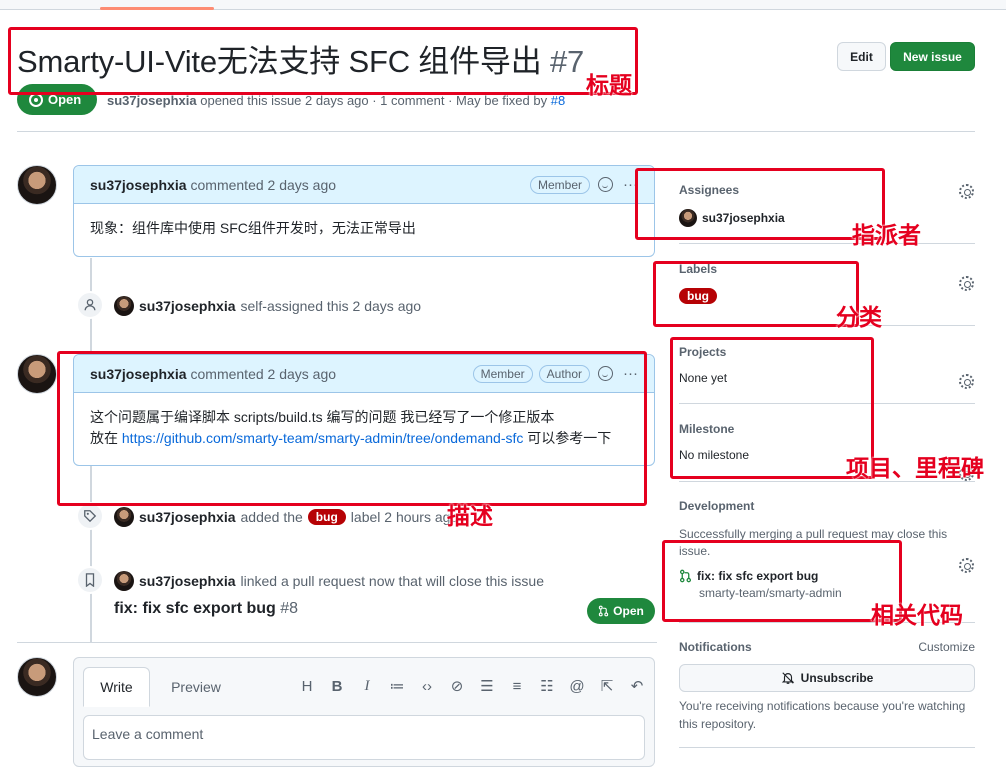 The width and height of the screenshot is (1006, 767). I want to click on linked-pr-title: fix: fix sfc export bug #8, so click(206, 609).